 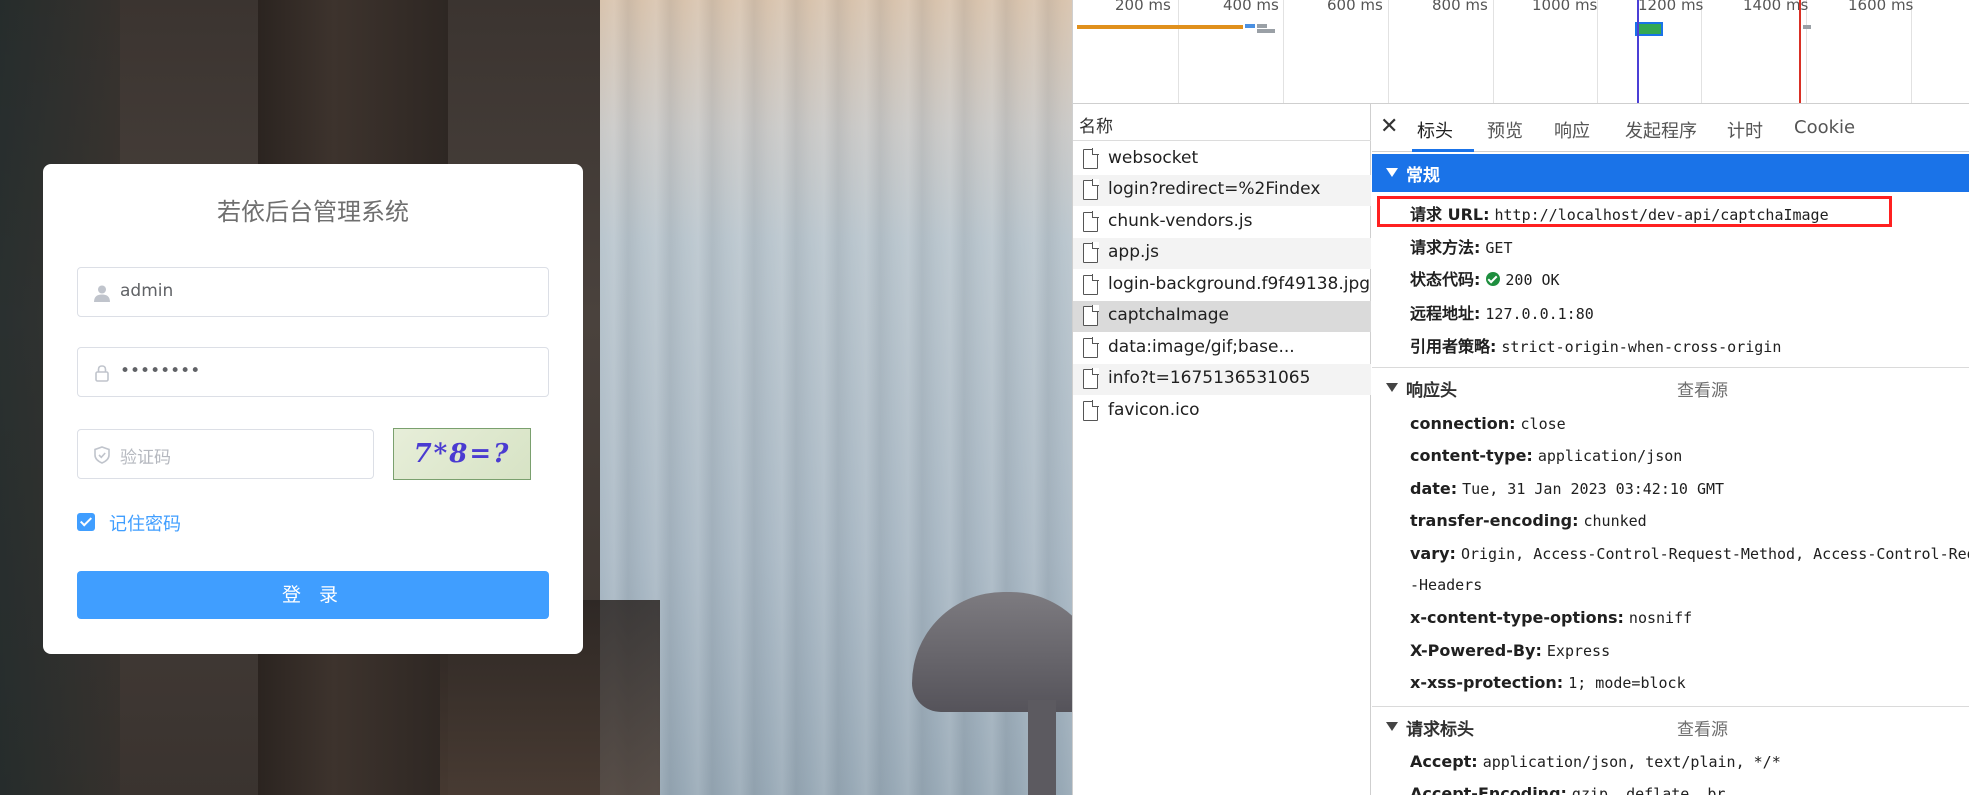 What do you see at coordinates (1505, 130) in the screenshot?
I see `tab-preview: 预览` at bounding box center [1505, 130].